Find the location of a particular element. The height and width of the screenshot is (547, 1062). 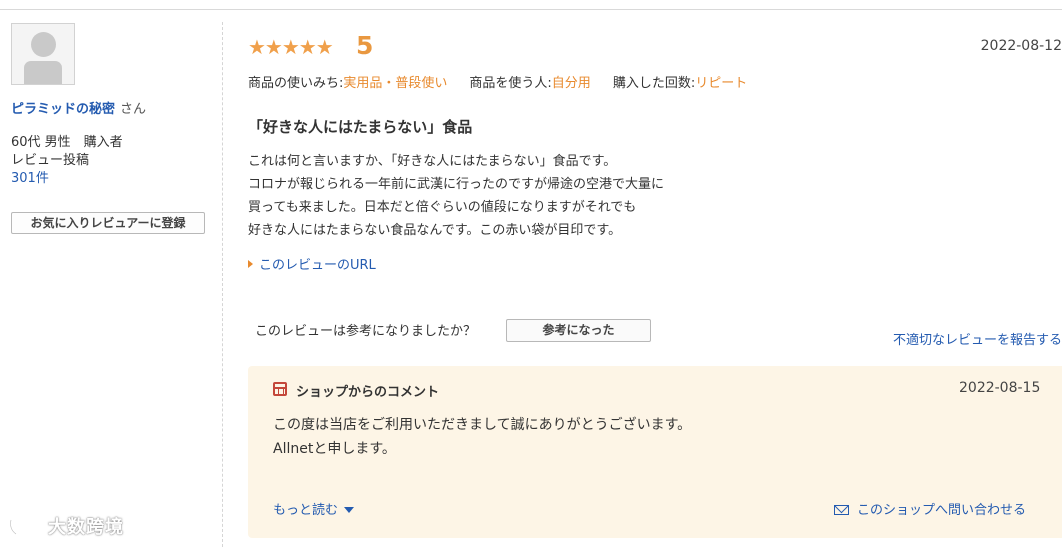

favorite-reviewer-button: お気に入りレビュアーに登録 is located at coordinates (108, 223).